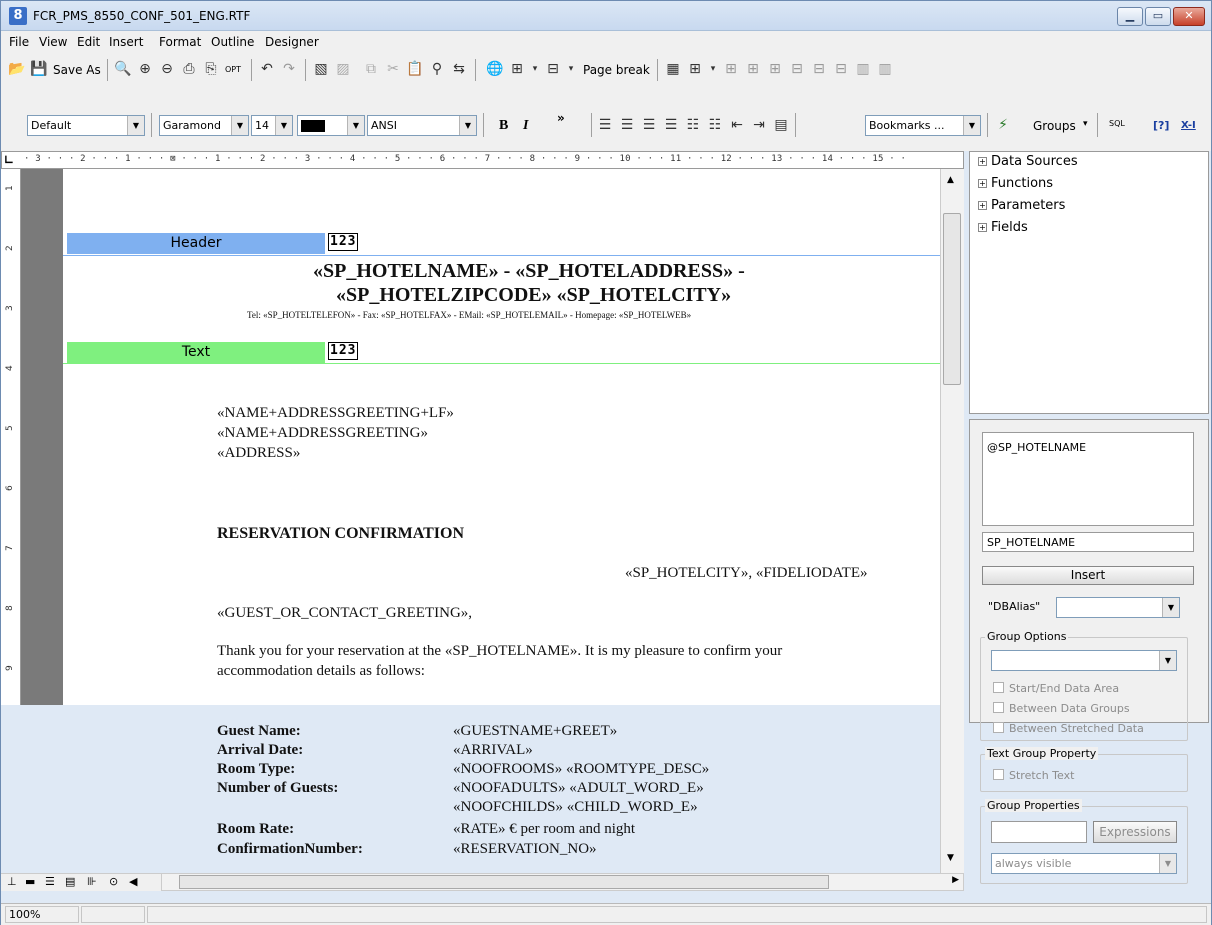 This screenshot has height=925, width=1212. I want to click on print-preview-icon: 🔍, so click(123, 69).